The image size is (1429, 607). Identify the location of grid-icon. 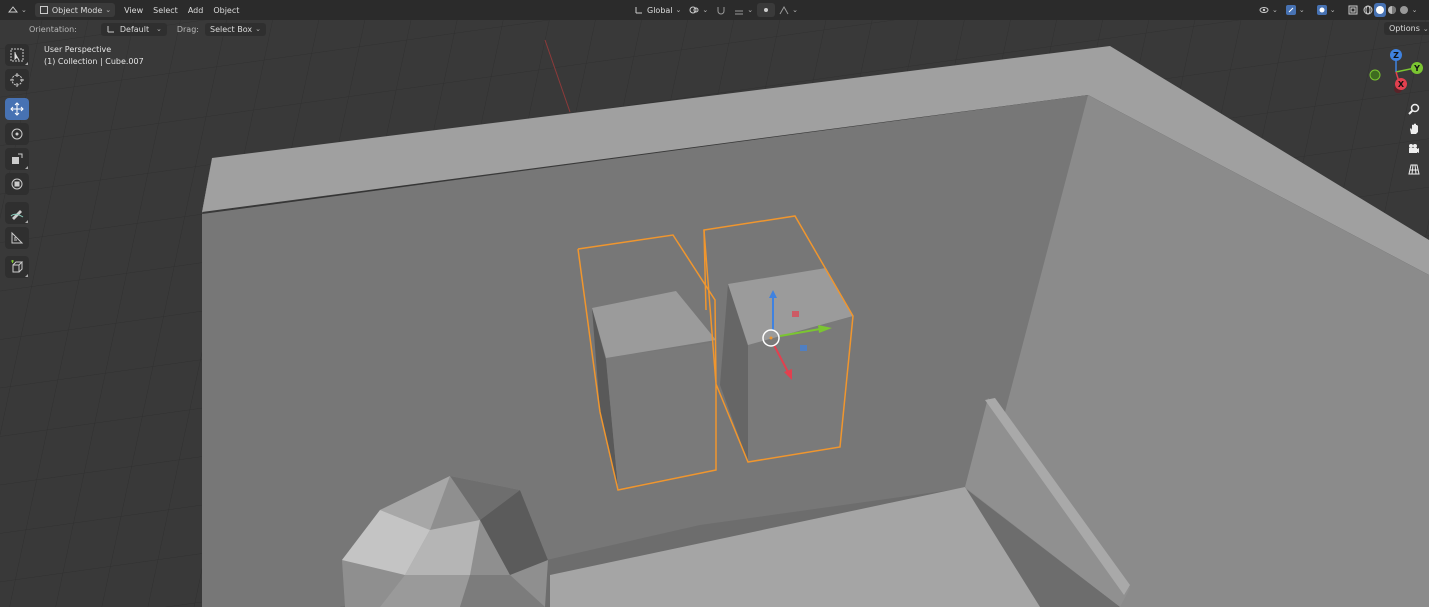
(1414, 169).